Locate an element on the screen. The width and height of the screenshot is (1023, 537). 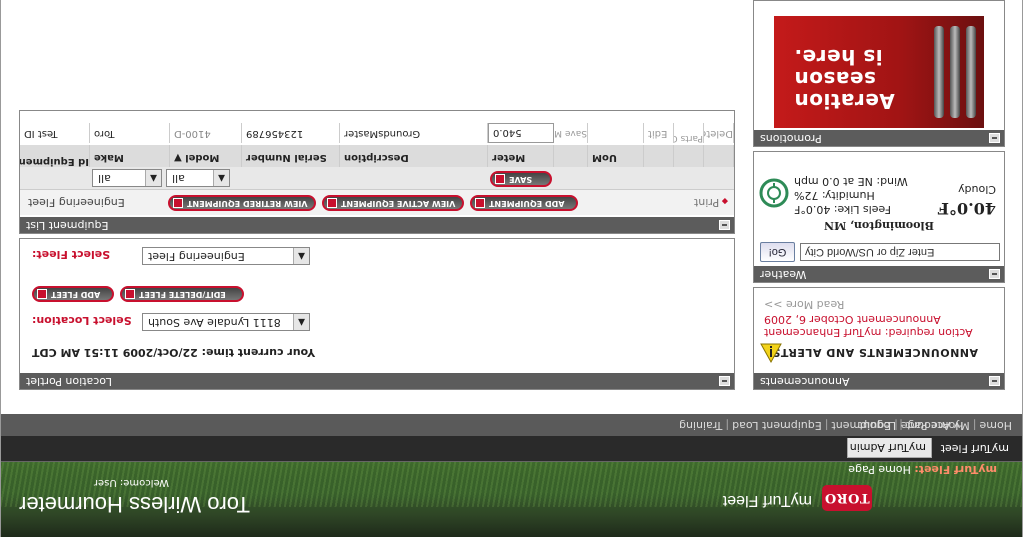
col-model: Model ▼ is located at coordinates (206, 156).